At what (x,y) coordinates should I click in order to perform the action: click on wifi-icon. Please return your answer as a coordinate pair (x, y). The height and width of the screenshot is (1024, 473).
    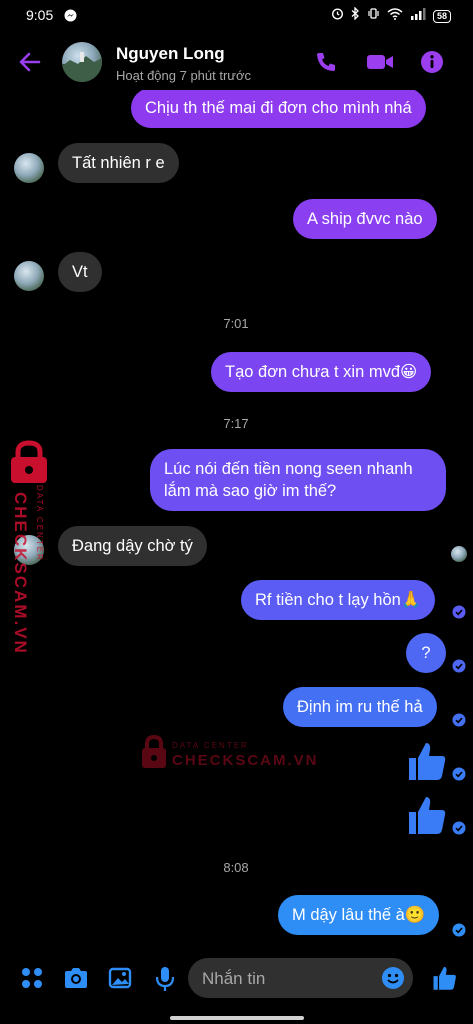
    Looking at the image, I should click on (395, 16).